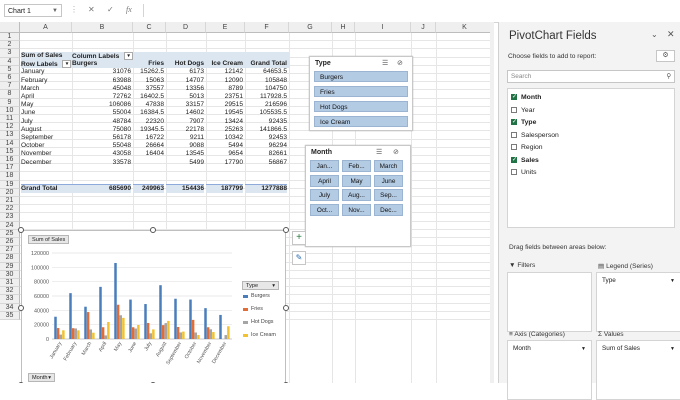 This screenshot has height=400, width=680. I want to click on row-header: 19, so click(10, 184).